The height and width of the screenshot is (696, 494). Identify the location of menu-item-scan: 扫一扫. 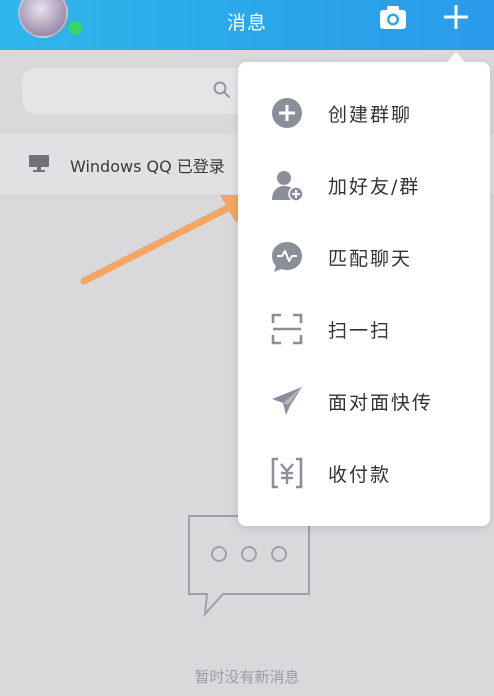
(364, 330).